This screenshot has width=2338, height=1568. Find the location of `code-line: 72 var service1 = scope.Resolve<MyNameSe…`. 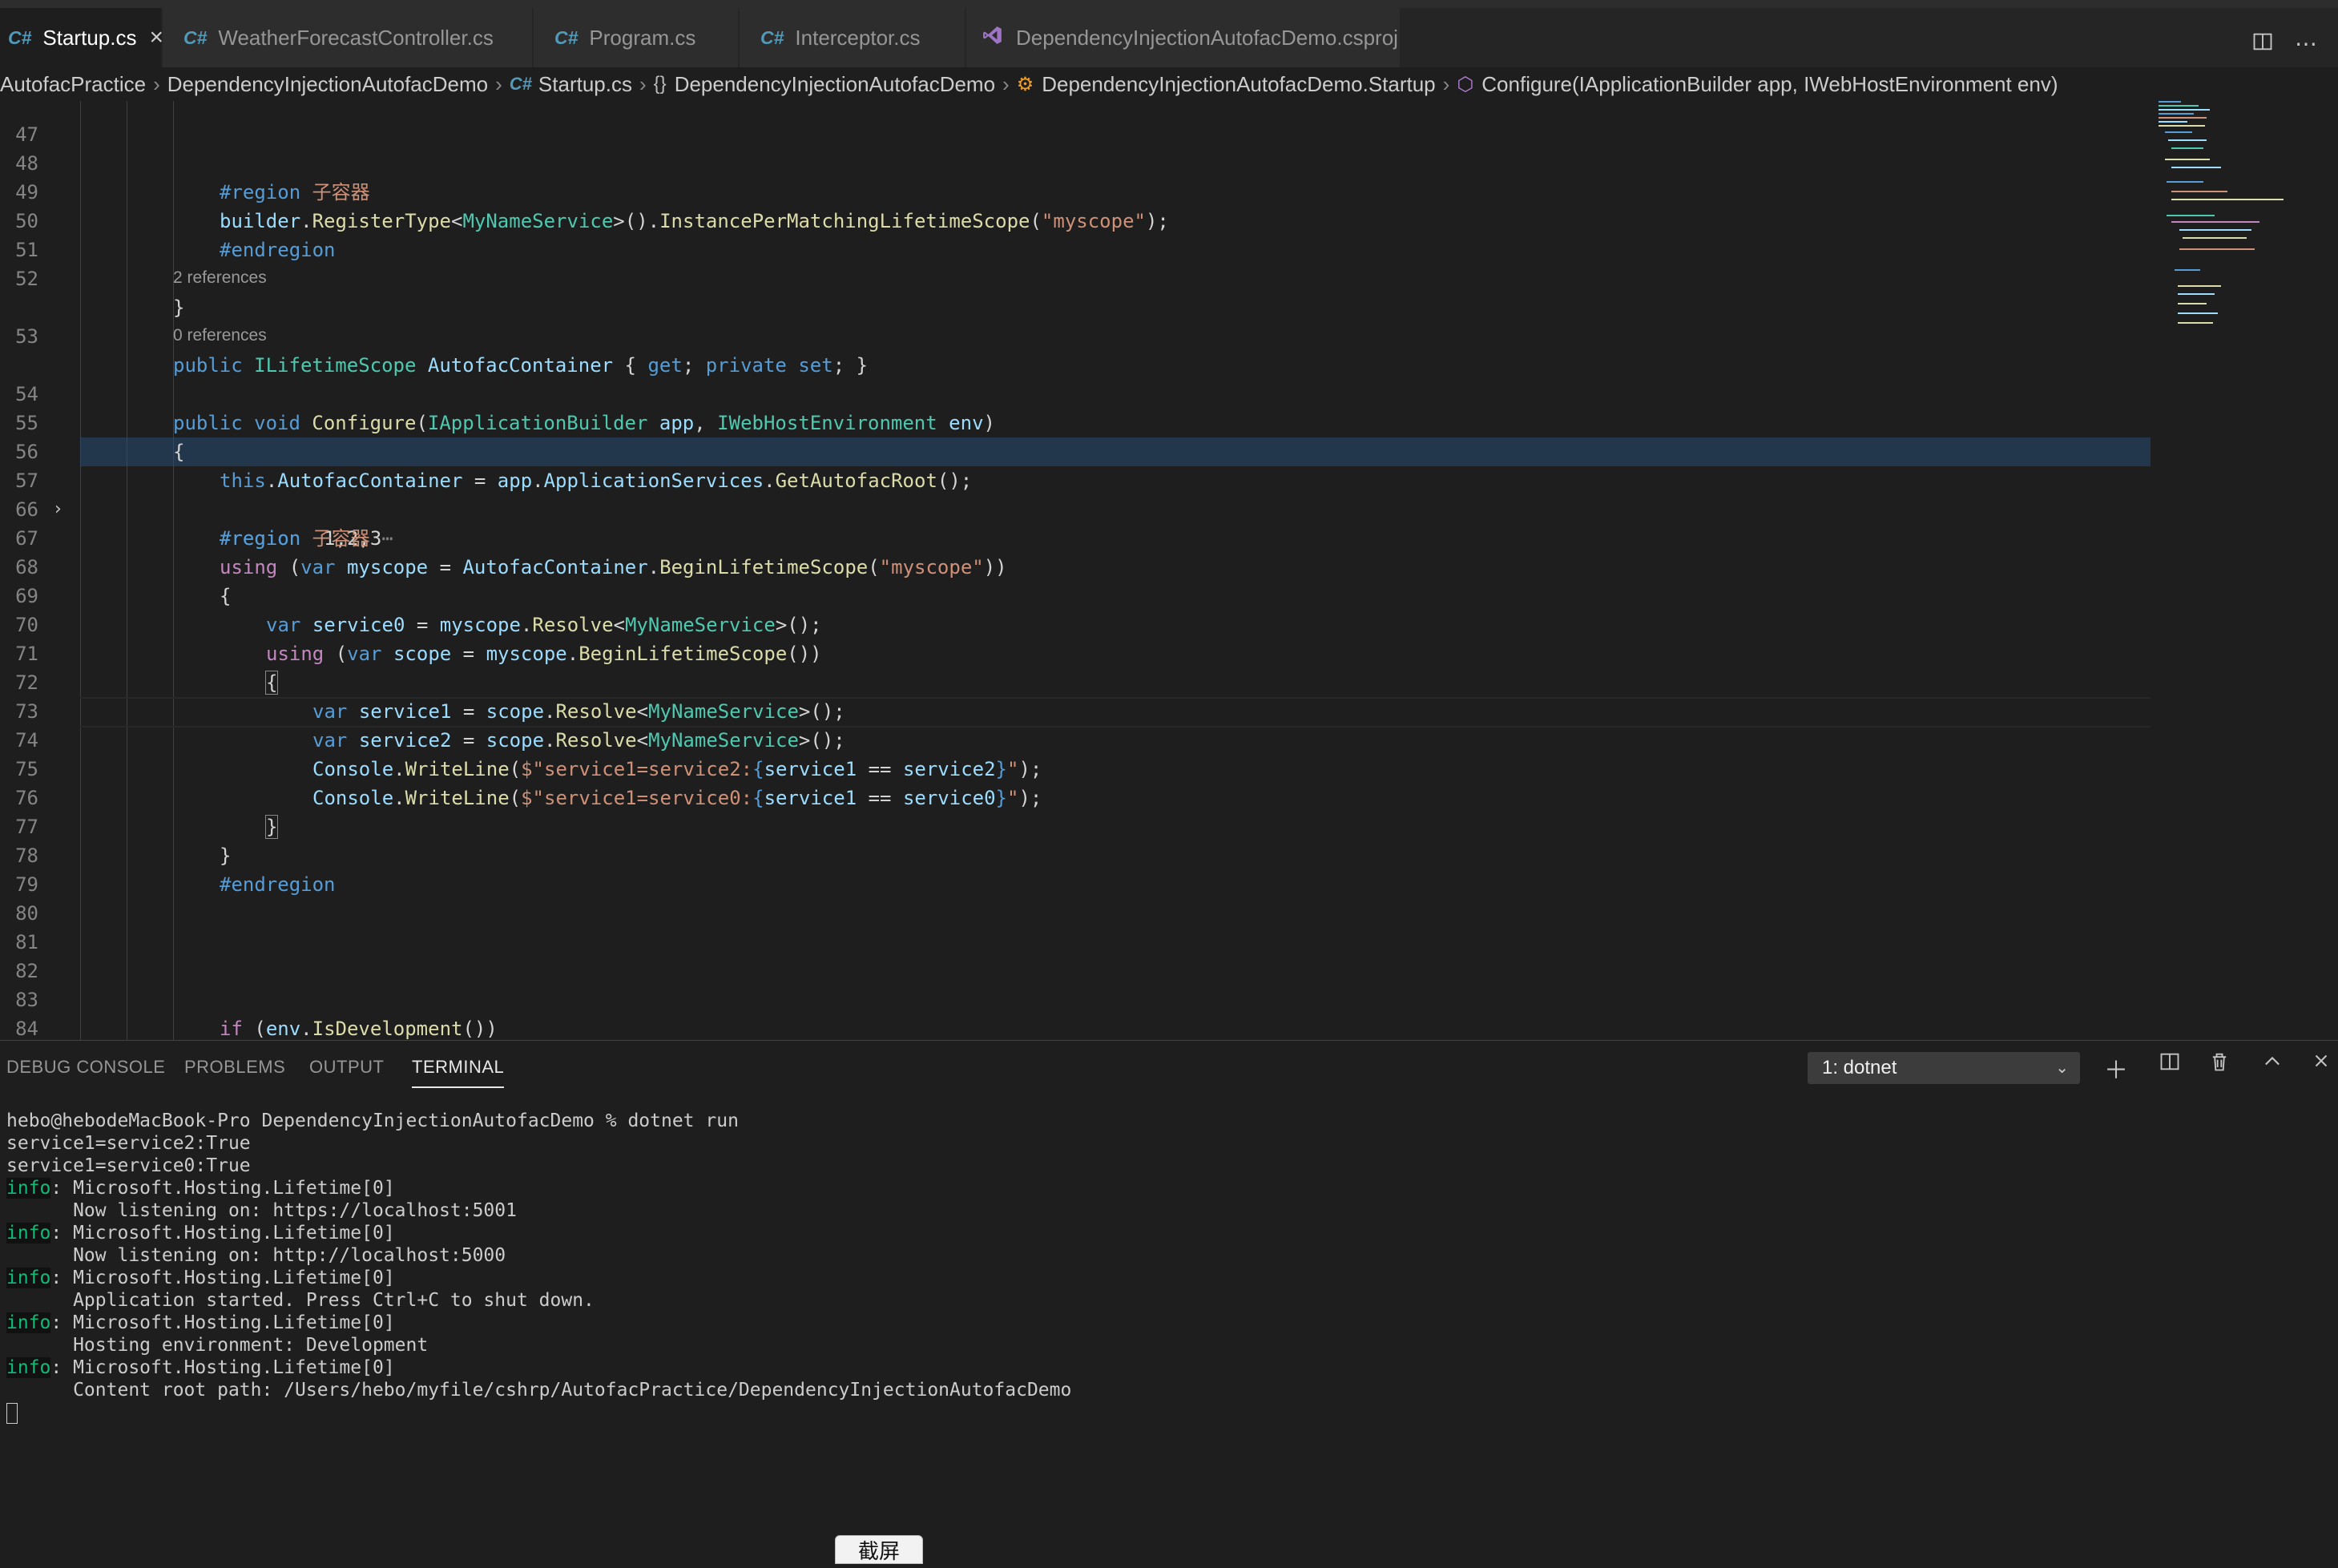

code-line: 72 var service1 = scope.Resolve<MyNameSe… is located at coordinates (422, 681).